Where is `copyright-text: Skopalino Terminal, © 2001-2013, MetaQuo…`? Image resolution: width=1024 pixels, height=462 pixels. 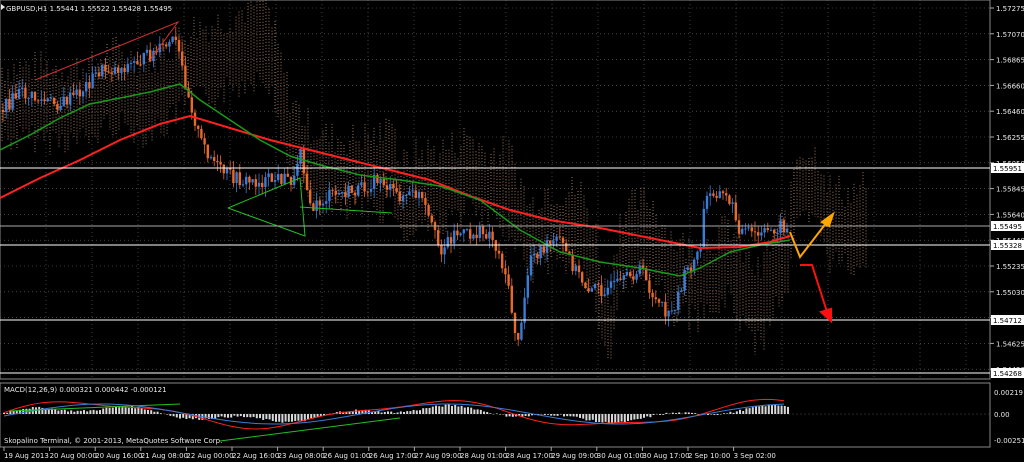
copyright-text: Skopalino Terminal, © 2001-2013, MetaQuo… is located at coordinates (113, 441).